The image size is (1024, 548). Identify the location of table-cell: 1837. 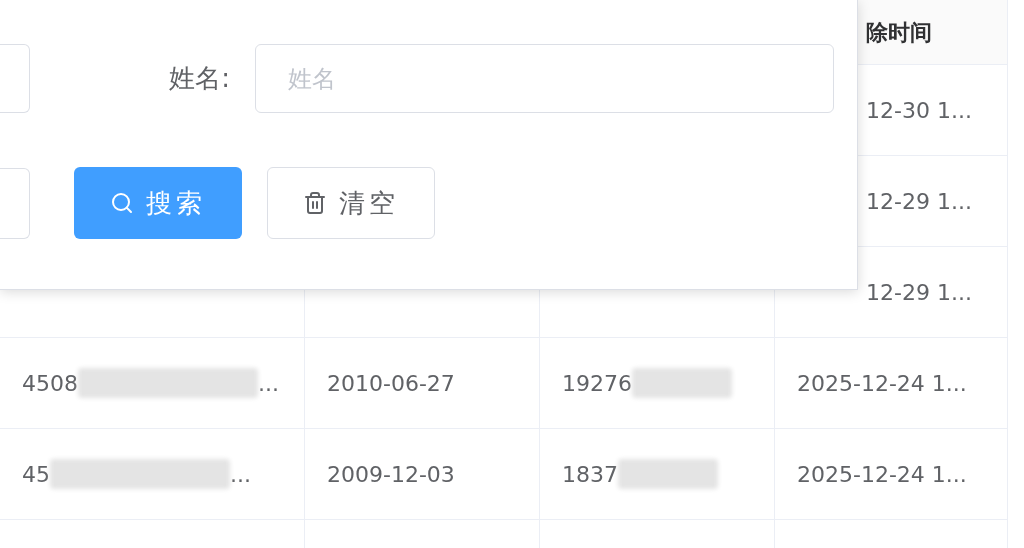
(640, 474).